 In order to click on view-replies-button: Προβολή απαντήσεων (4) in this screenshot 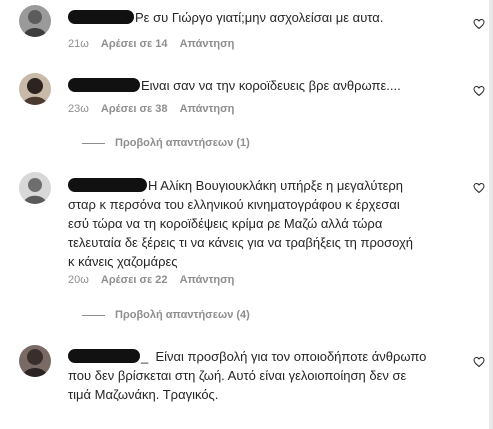, I will do `click(166, 315)`.